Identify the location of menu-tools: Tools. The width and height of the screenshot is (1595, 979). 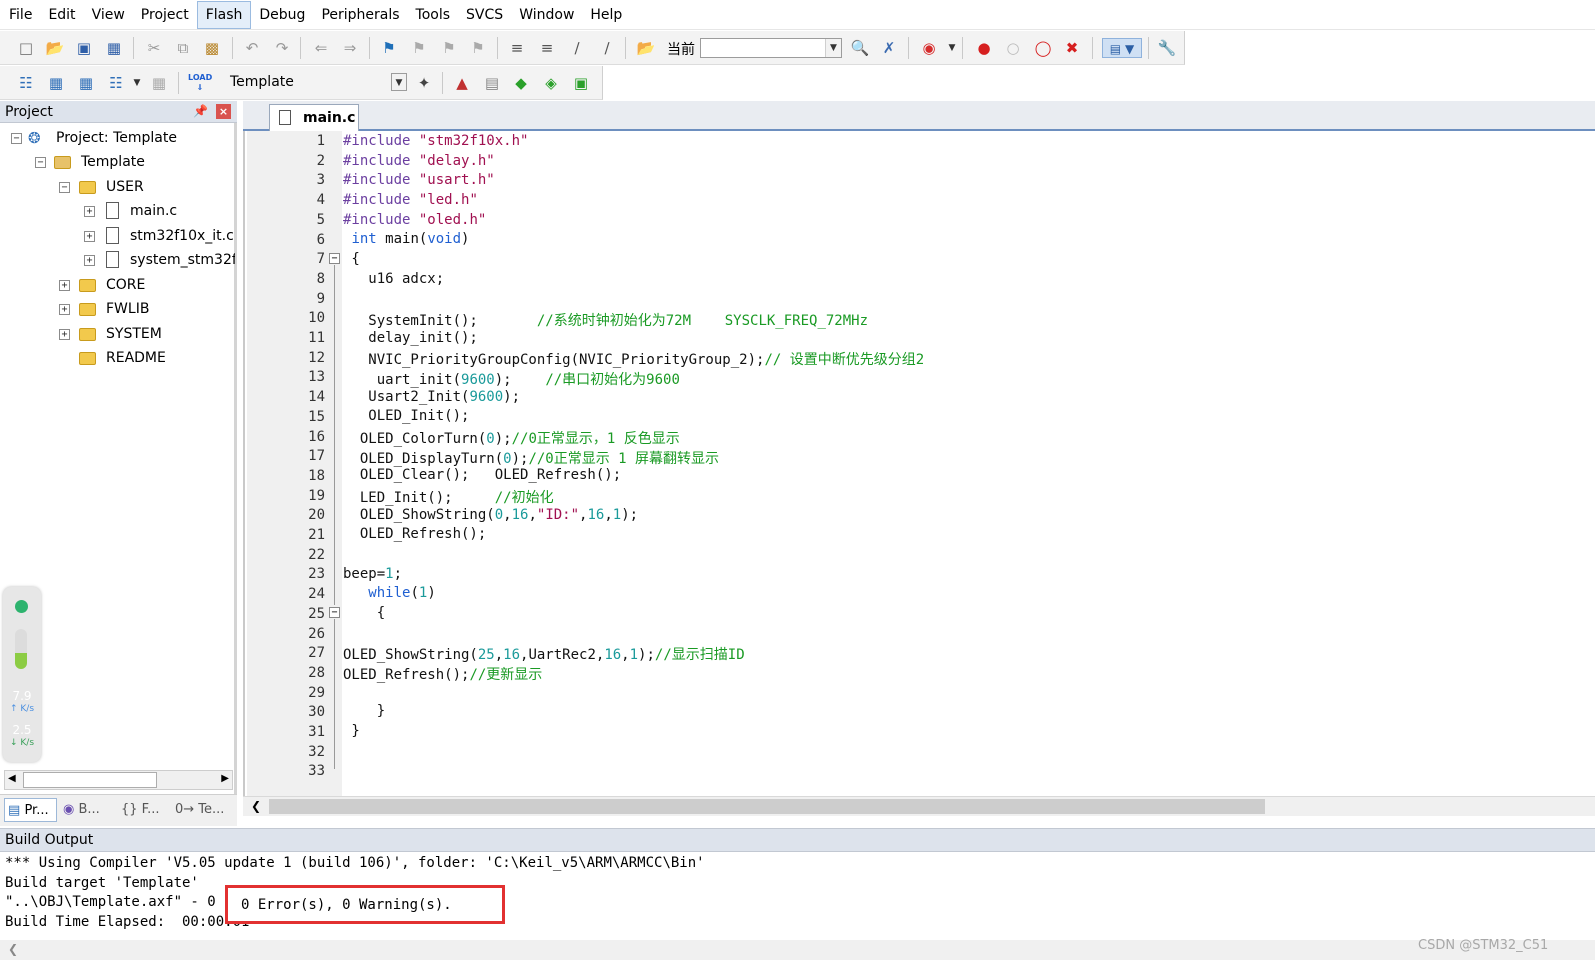
(433, 15).